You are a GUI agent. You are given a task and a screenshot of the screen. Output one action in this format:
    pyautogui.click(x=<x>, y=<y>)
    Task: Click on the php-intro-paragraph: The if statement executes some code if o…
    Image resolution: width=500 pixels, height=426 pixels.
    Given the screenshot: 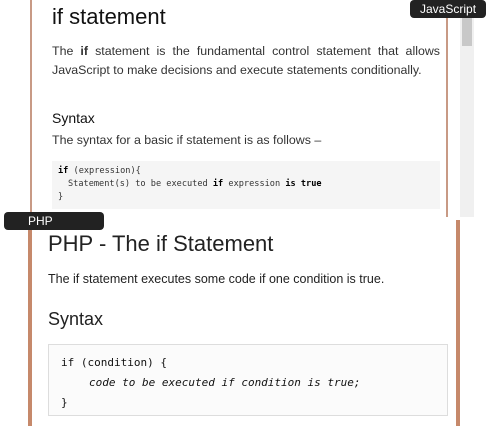 What is the action you would take?
    pyautogui.click(x=216, y=279)
    